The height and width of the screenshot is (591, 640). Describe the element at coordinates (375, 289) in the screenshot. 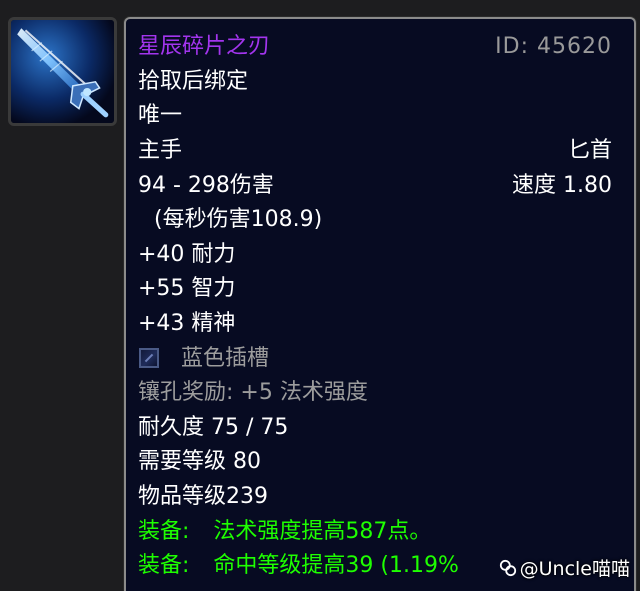

I see `stat-row: +55 智力` at that location.